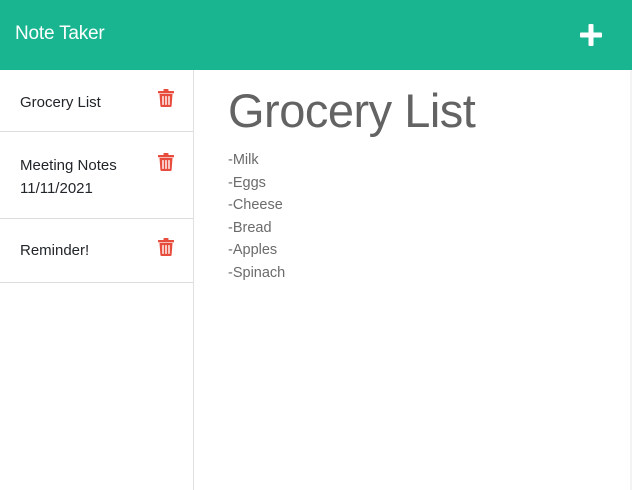  What do you see at coordinates (60, 102) in the screenshot?
I see `note-title: Grocery List` at bounding box center [60, 102].